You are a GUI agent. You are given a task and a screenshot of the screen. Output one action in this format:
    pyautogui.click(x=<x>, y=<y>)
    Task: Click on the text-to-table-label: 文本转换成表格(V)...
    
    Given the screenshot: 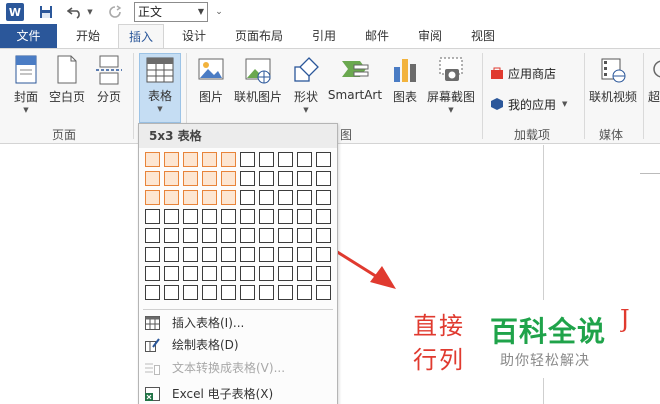 What is the action you would take?
    pyautogui.click(x=229, y=368)
    